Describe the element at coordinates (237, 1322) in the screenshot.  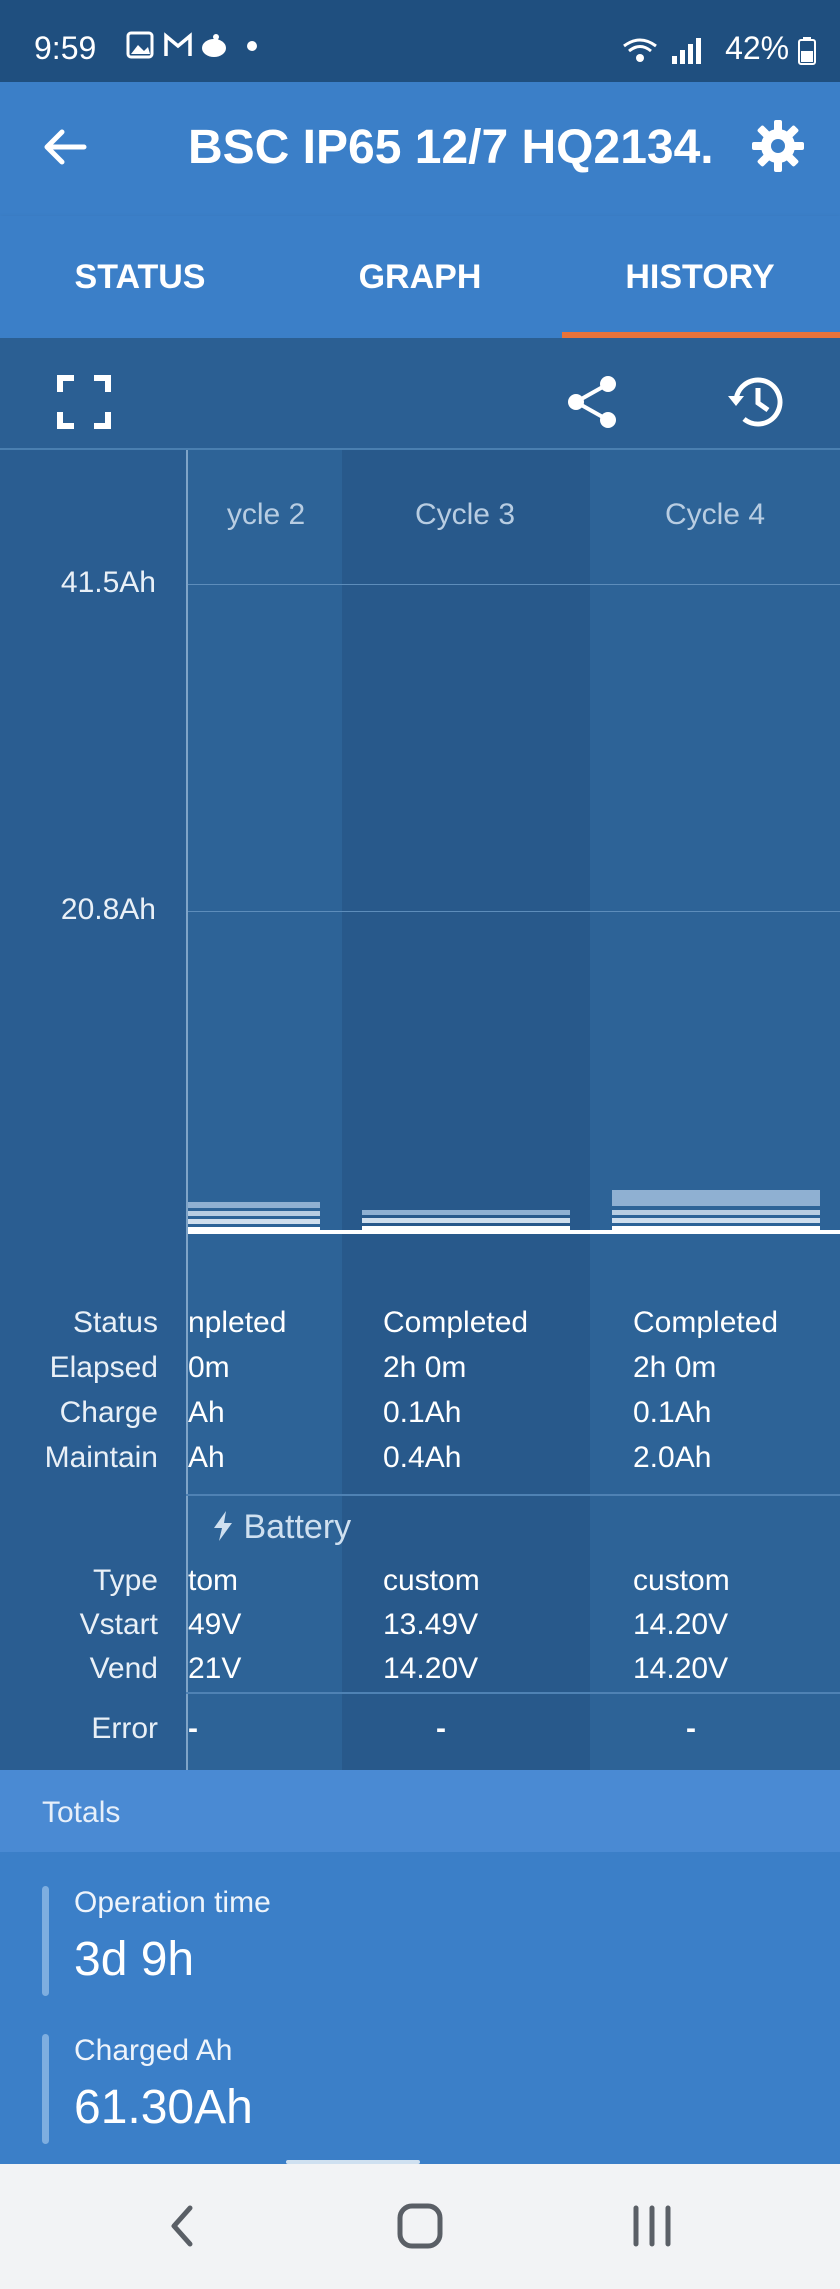
I see `cycle2-status: npleted` at that location.